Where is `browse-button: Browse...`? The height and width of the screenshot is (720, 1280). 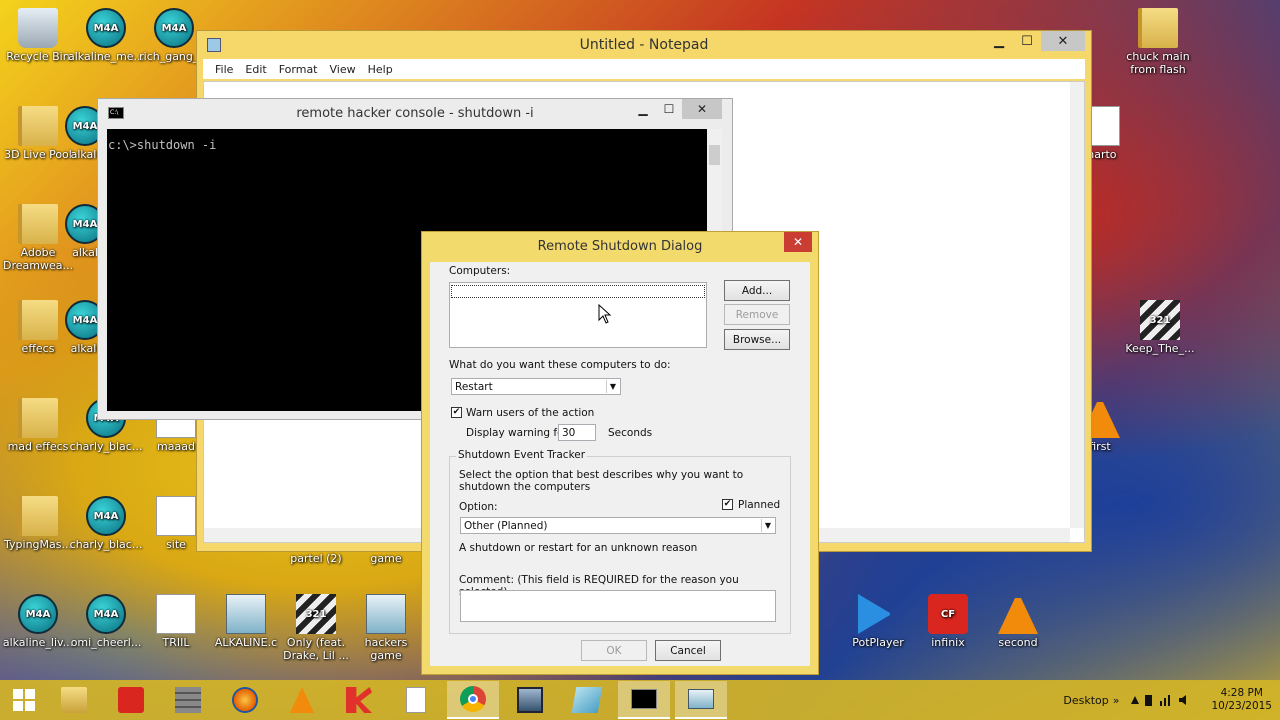 browse-button: Browse... is located at coordinates (757, 339).